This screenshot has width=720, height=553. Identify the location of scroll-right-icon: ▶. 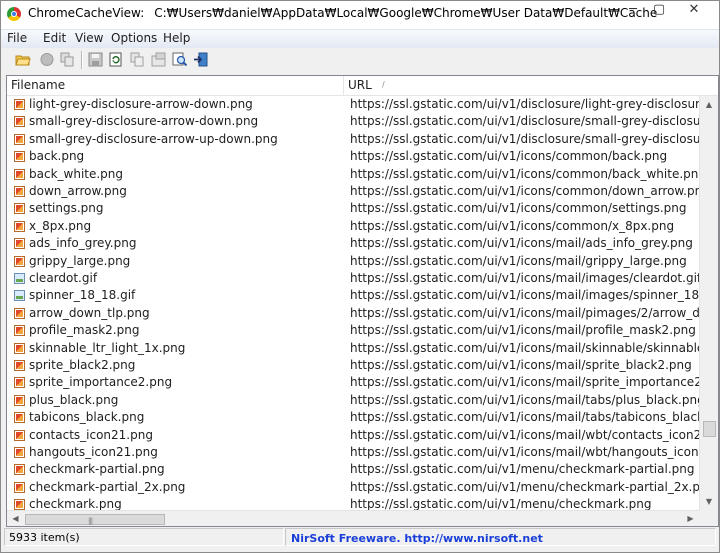
(690, 518).